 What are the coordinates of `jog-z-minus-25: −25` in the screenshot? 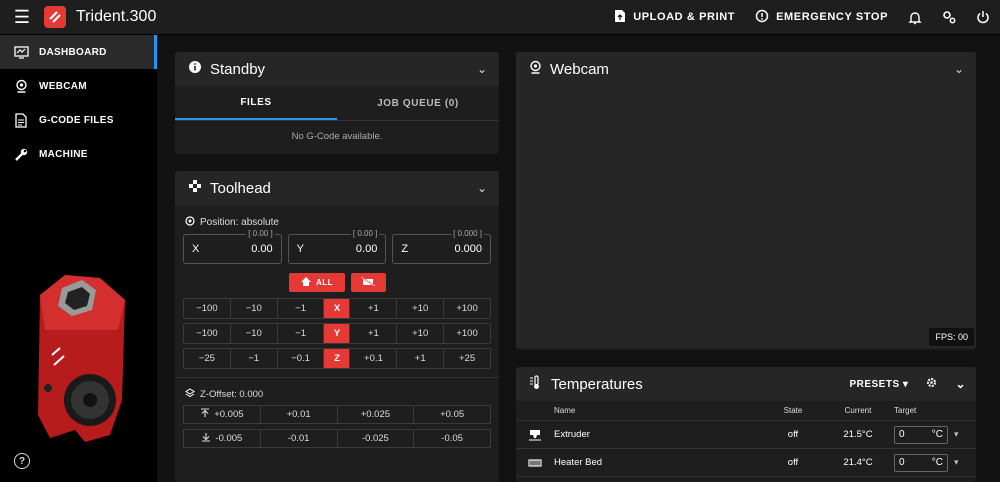 It's located at (207, 358).